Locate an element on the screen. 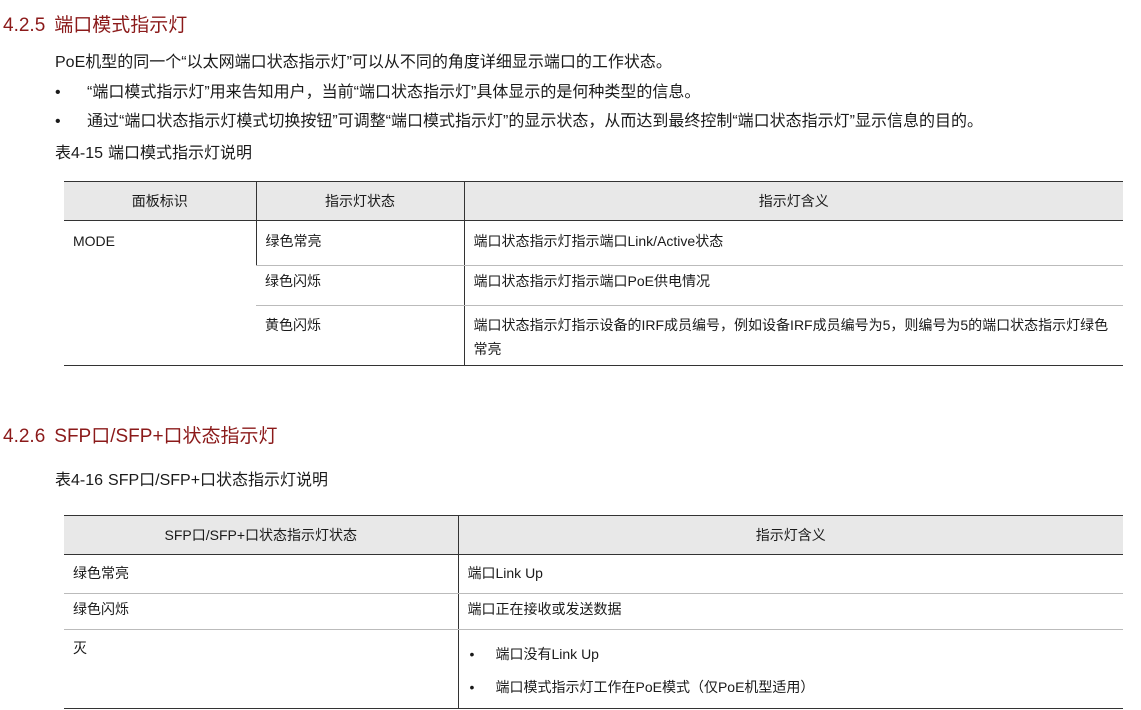 The height and width of the screenshot is (710, 1141). column-header: 面板标识 is located at coordinates (160, 201).